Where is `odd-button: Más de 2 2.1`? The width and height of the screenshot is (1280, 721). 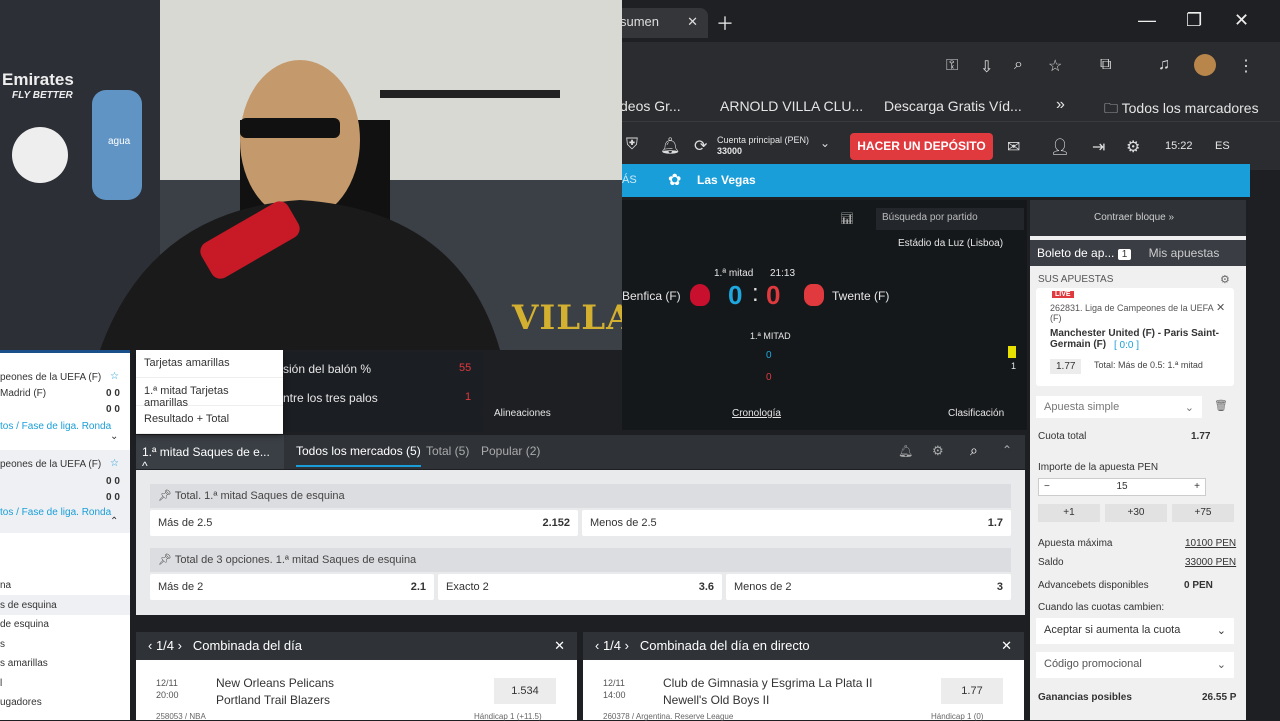
odd-button: Más de 2 2.1 is located at coordinates (292, 587).